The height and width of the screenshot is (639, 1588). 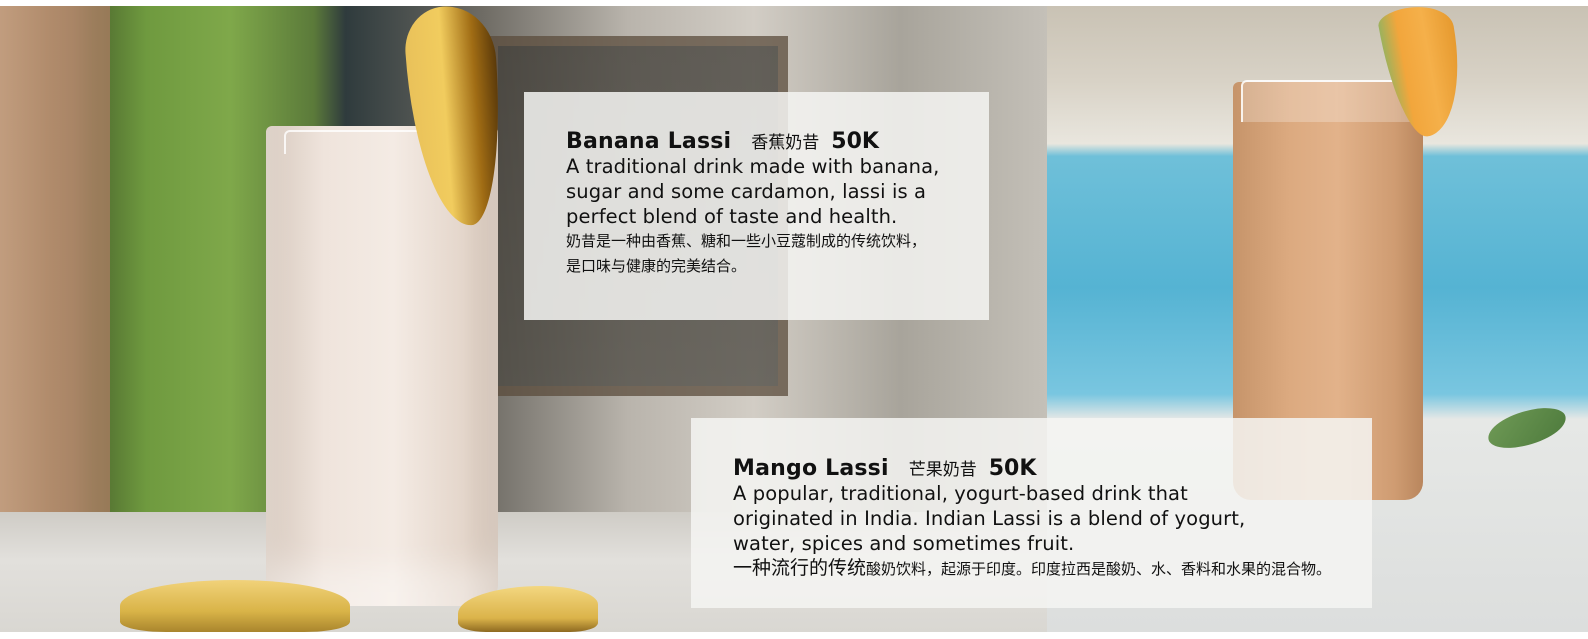 What do you see at coordinates (942, 470) in the screenshot?
I see `item-name-chinese: 芒果奶昔` at bounding box center [942, 470].